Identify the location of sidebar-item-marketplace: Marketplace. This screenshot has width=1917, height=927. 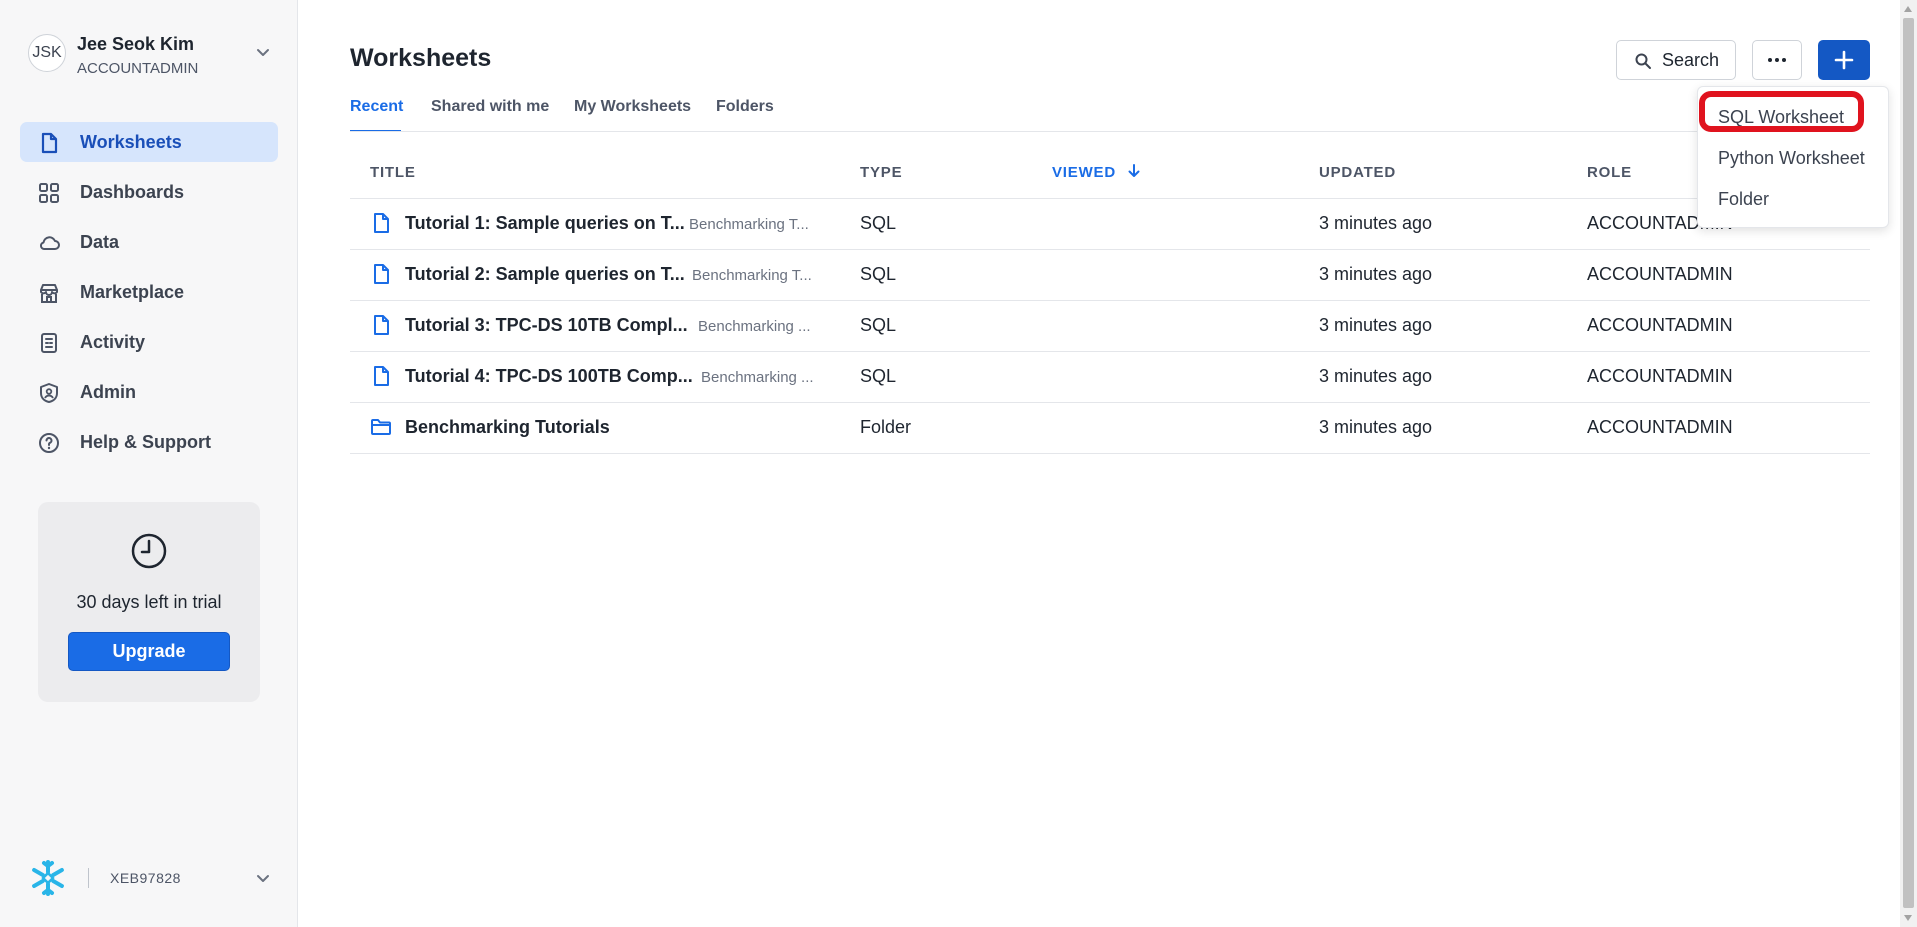
(149, 292).